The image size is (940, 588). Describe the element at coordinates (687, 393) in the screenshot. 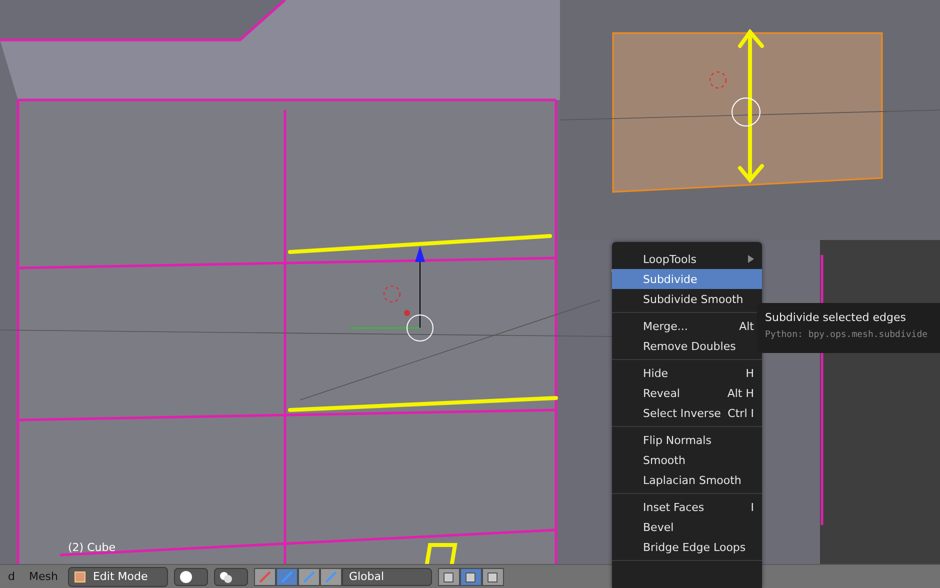

I see `menu-item: Reveal Alt H` at that location.